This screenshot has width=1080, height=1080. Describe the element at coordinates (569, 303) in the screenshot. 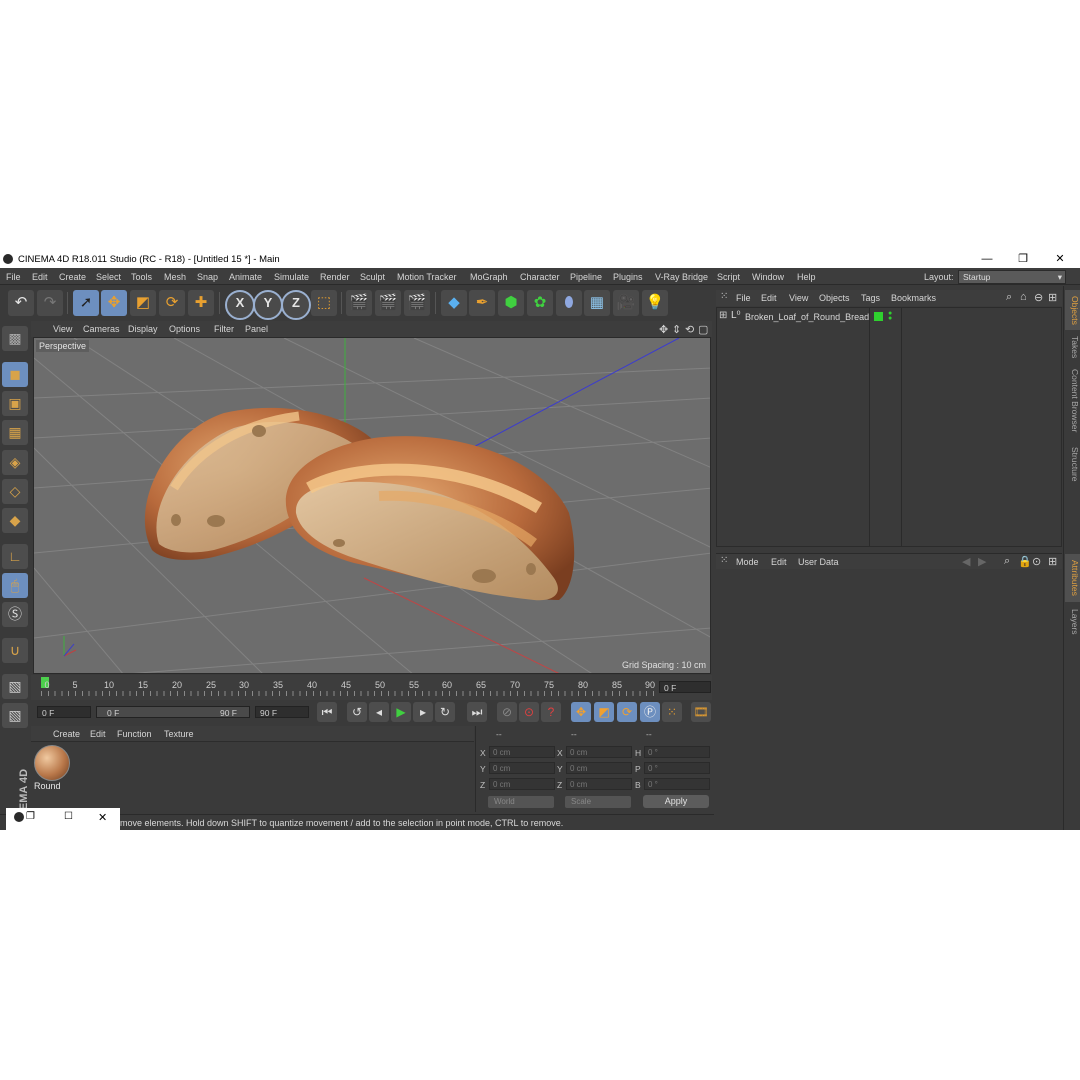

I see `deformer-button: ⬮` at that location.